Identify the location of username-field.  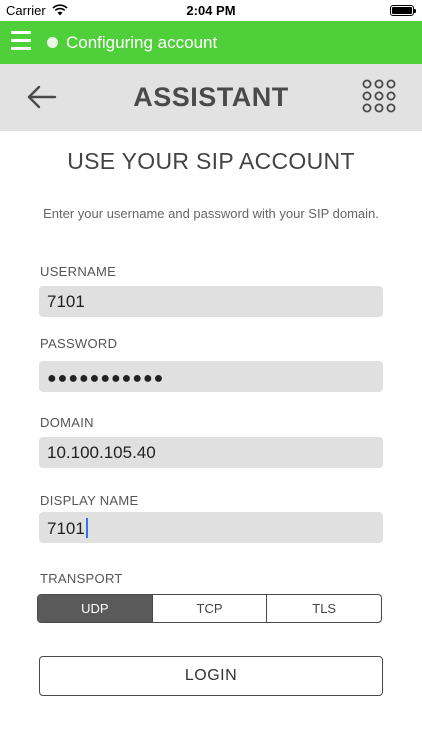
(211, 301).